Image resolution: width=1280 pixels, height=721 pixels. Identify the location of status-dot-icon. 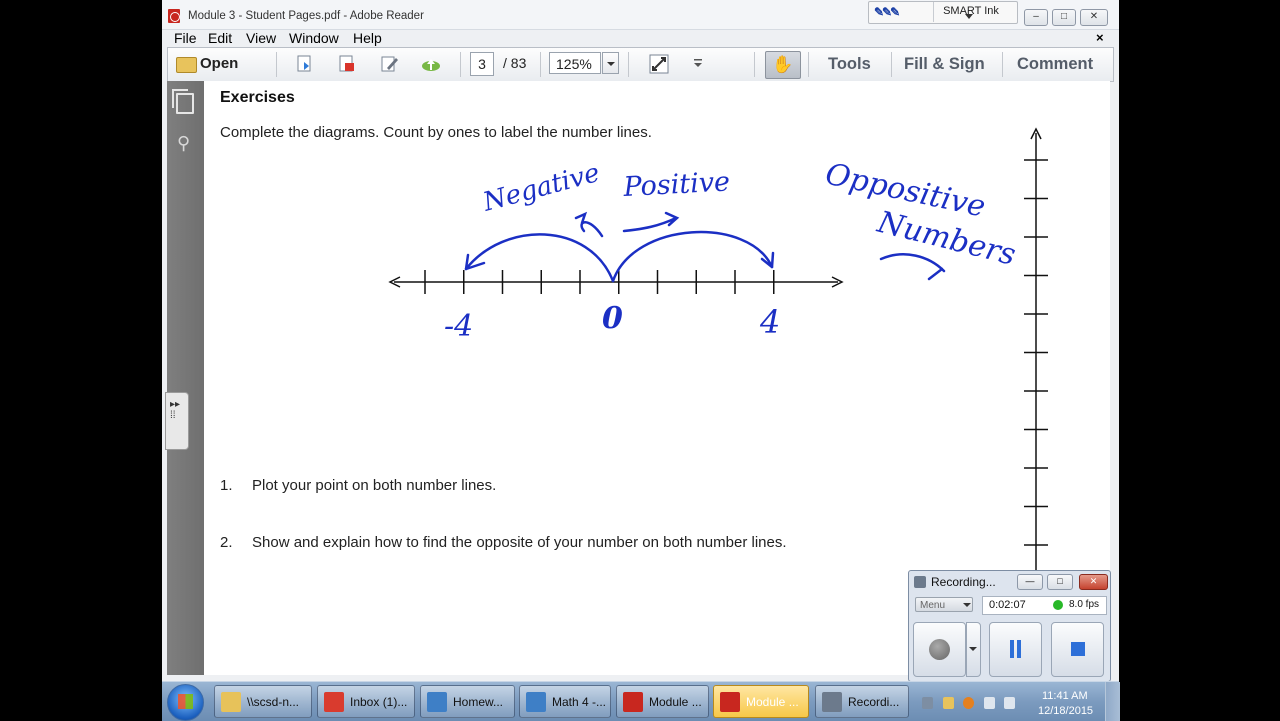
(1058, 605).